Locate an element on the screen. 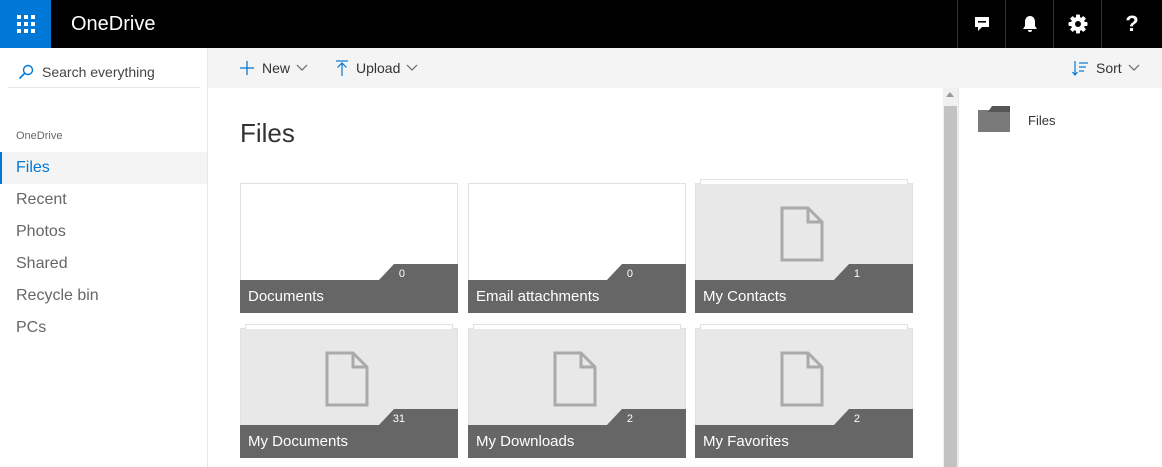  folder-name: Email attachments is located at coordinates (577, 296).